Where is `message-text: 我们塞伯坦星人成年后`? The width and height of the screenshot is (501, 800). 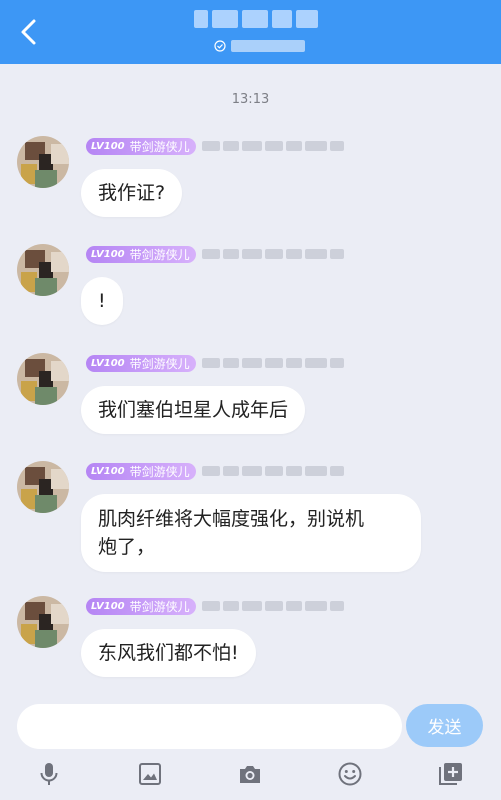
message-text: 我们塞伯坦星人成年后 is located at coordinates (193, 410).